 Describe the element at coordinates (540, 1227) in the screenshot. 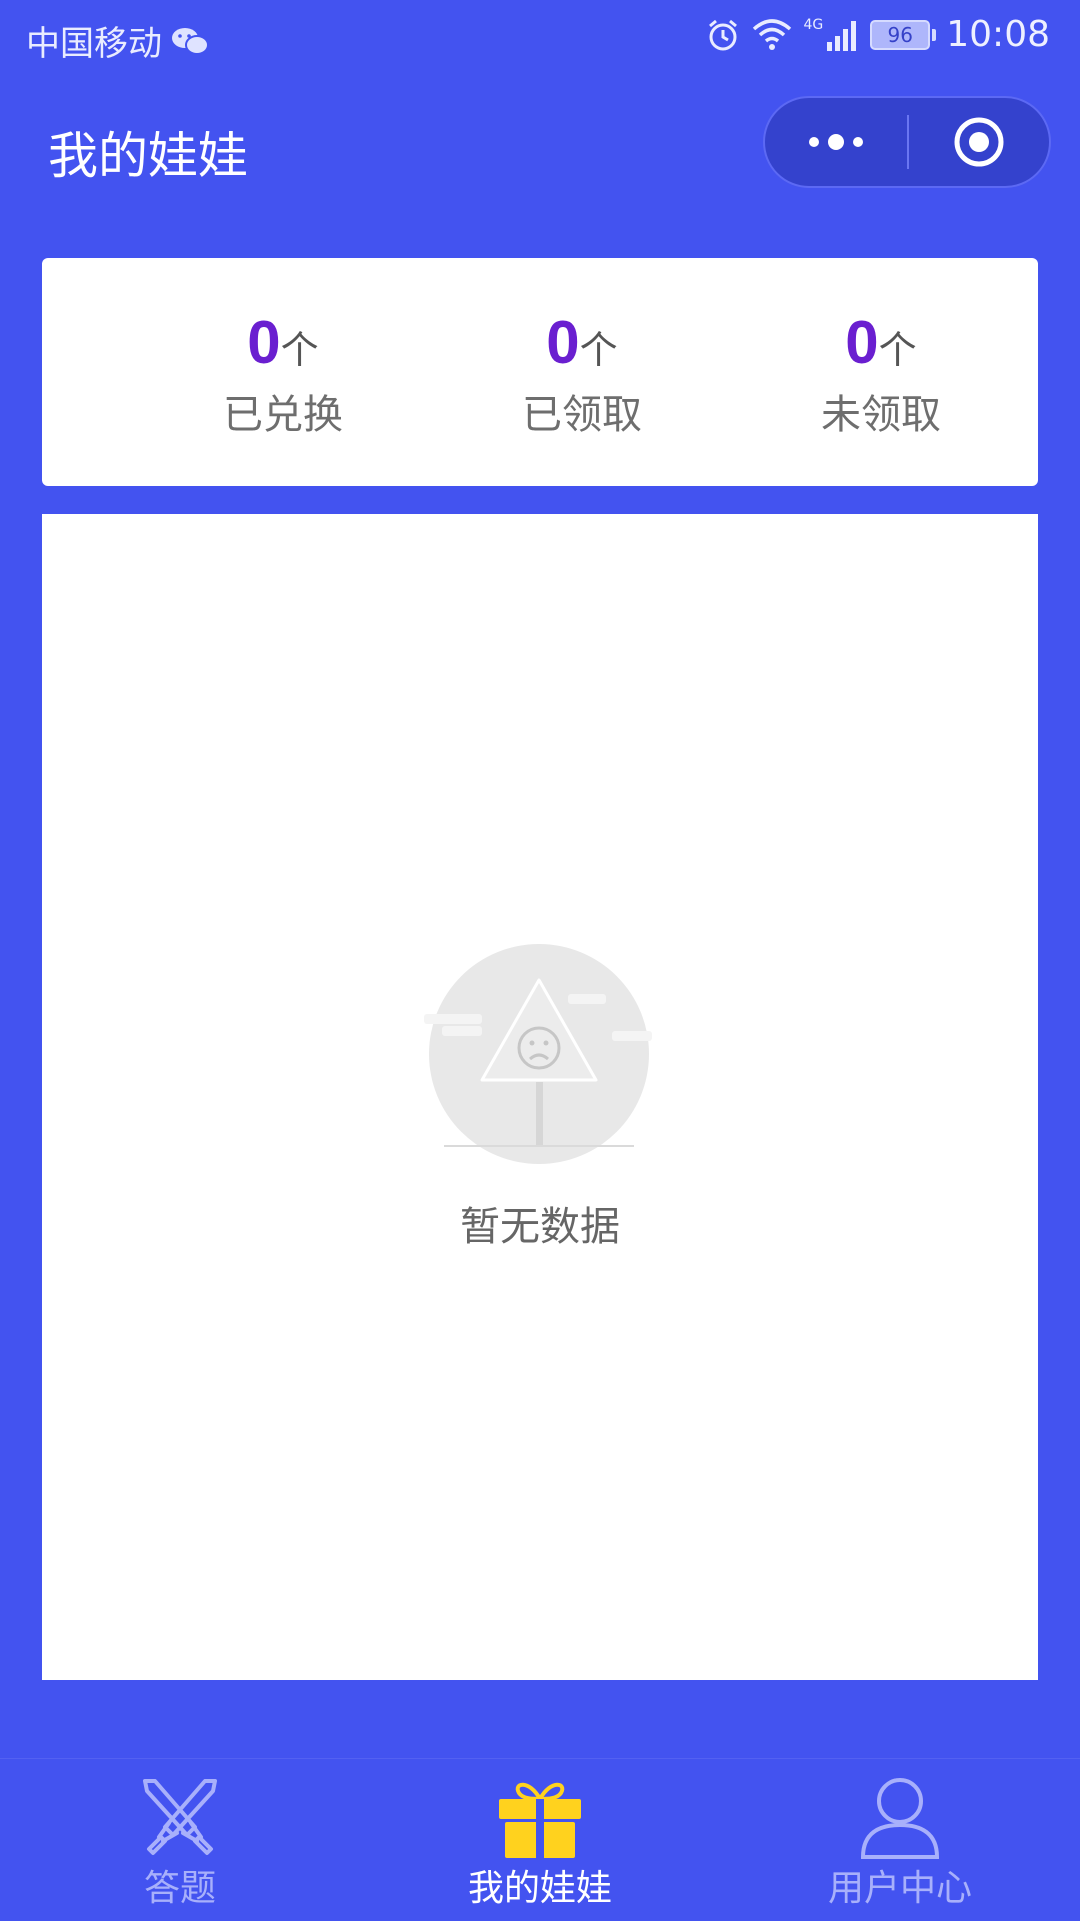

I see `empty-state-text: 暂无数据` at that location.